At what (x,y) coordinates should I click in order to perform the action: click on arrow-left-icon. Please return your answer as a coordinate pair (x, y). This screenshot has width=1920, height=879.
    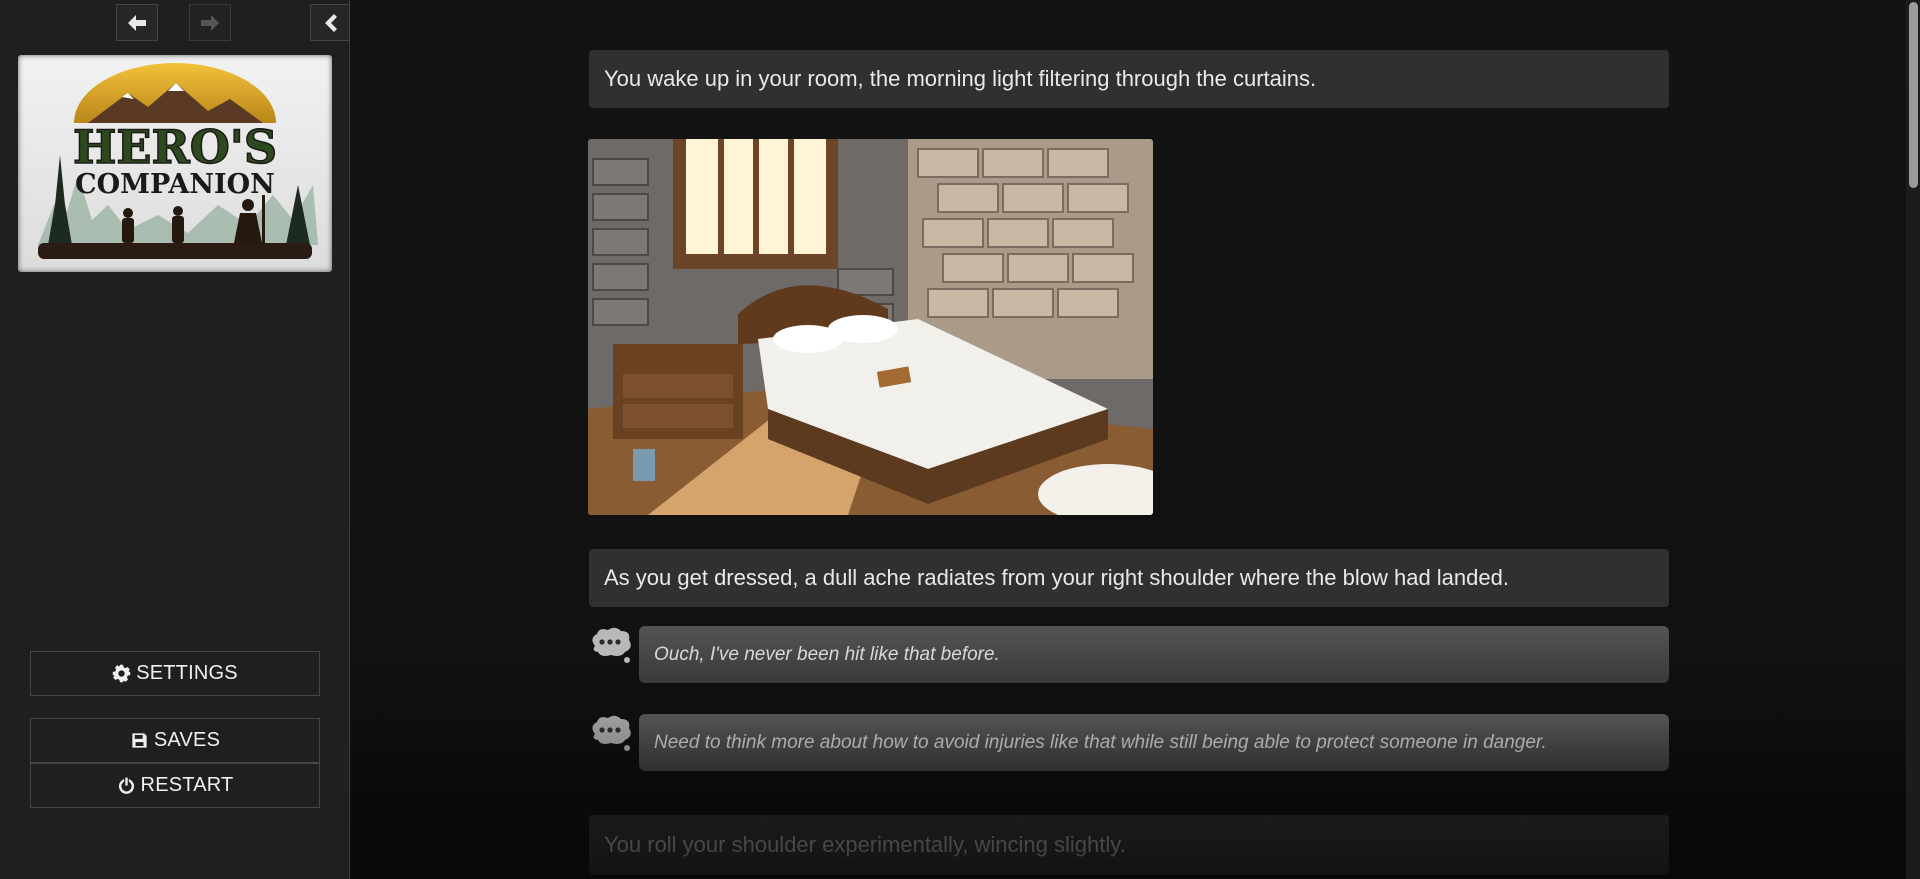
    Looking at the image, I should click on (137, 22).